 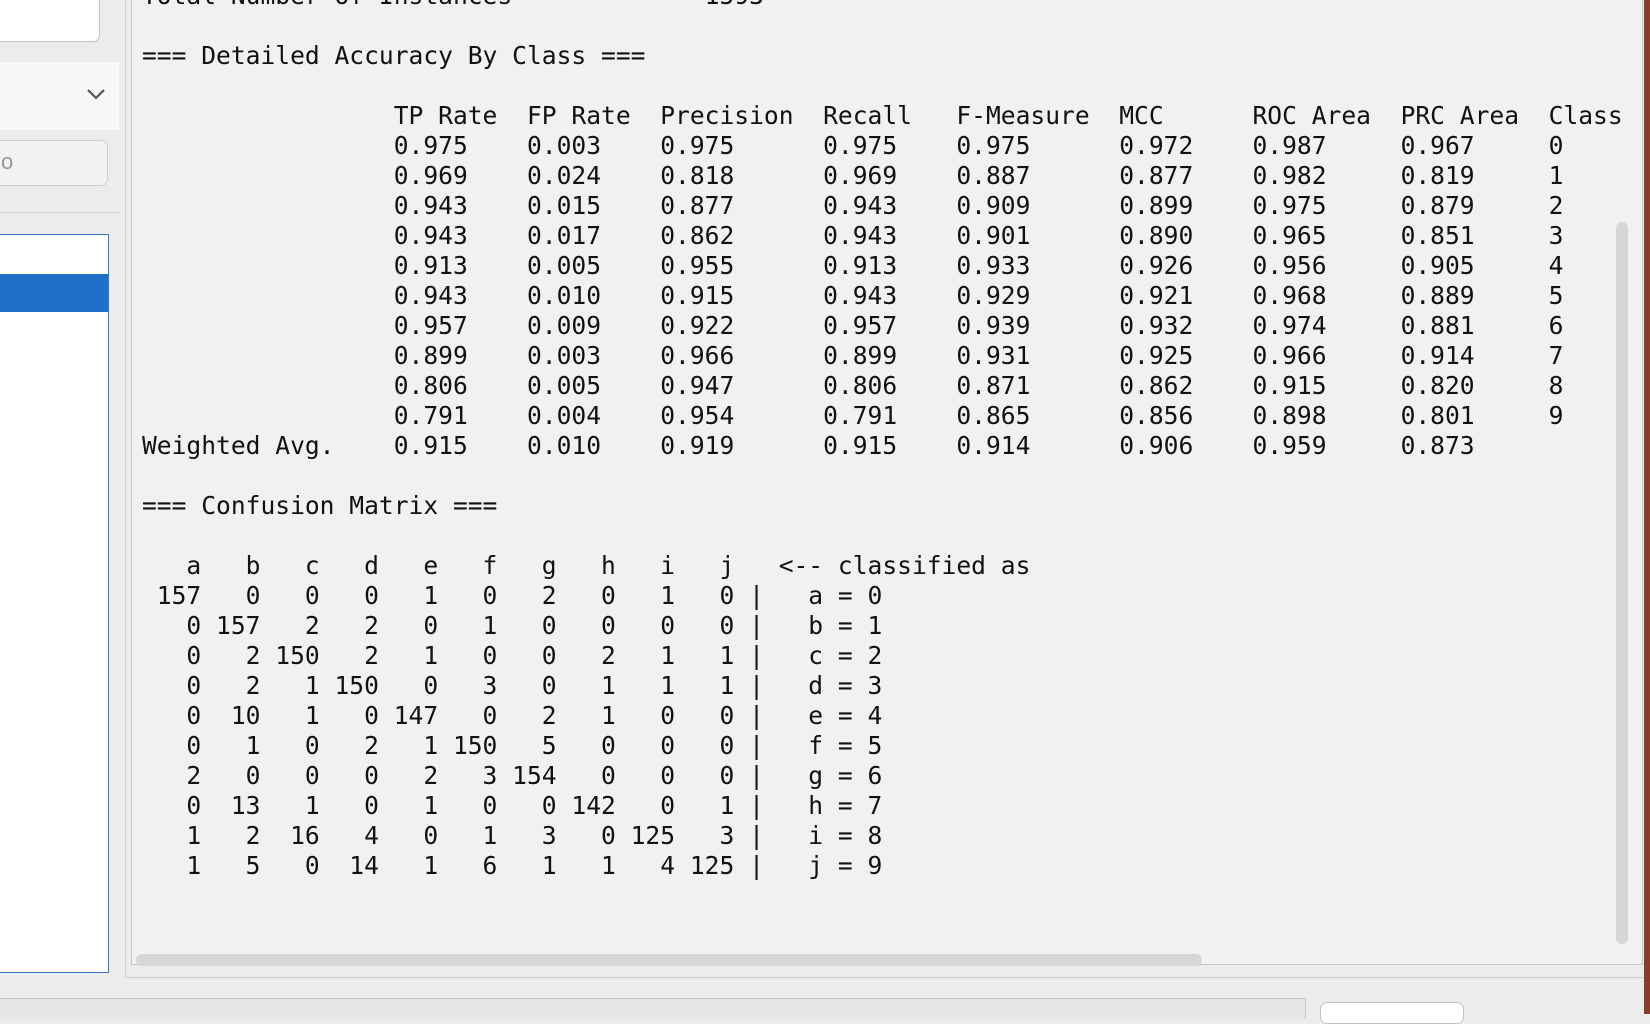 I want to click on top-input-field, so click(x=50, y=21).